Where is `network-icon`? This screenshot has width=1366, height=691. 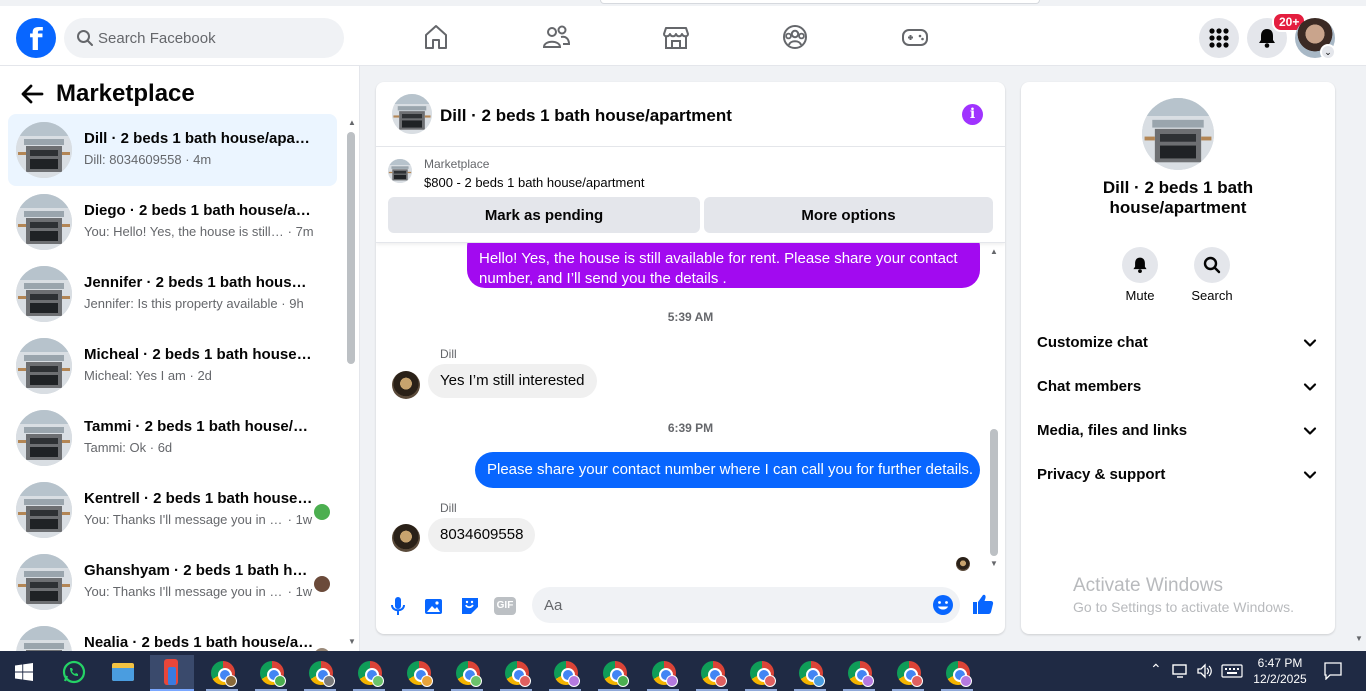
network-icon is located at coordinates (1181, 671).